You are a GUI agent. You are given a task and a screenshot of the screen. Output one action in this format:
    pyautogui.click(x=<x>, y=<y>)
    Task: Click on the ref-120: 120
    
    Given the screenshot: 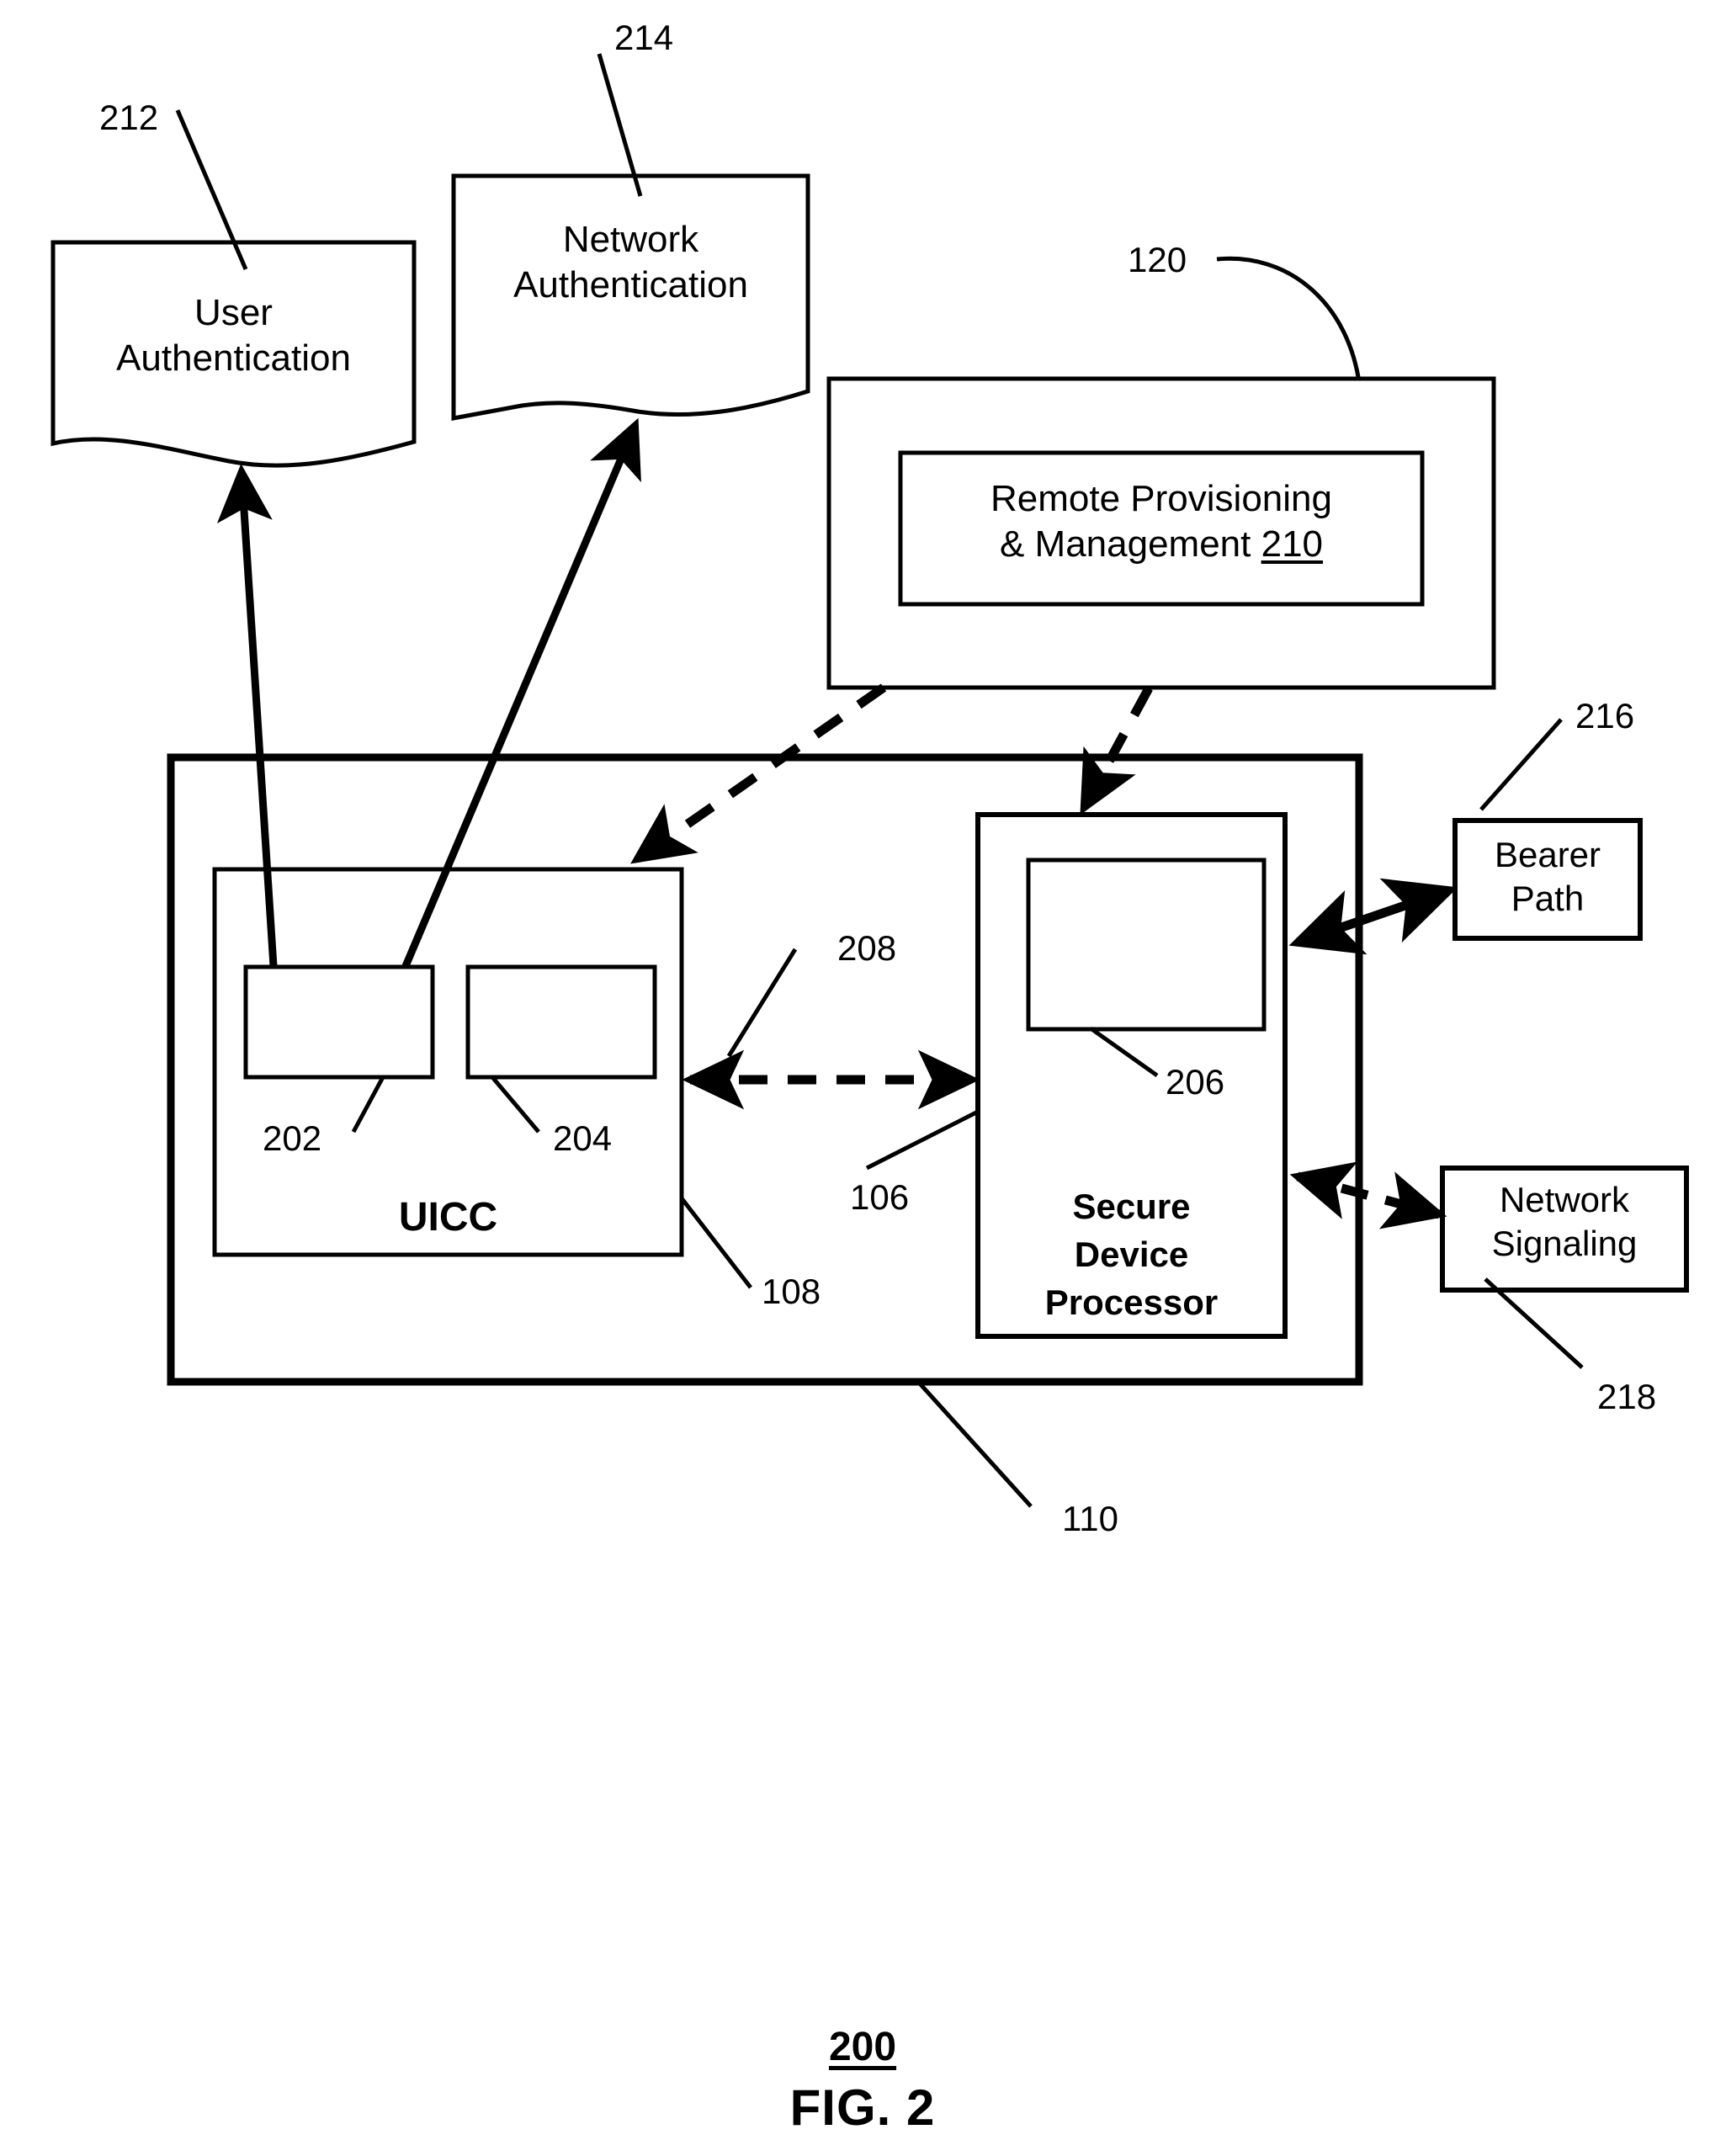 What is the action you would take?
    pyautogui.click(x=1157, y=259)
    